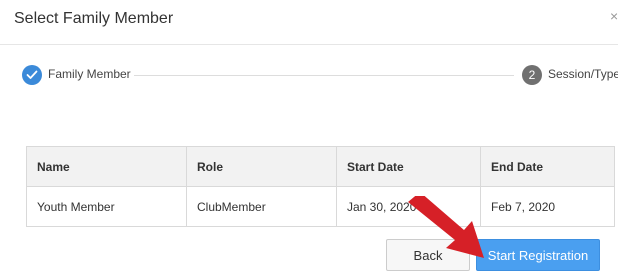 Image resolution: width=618 pixels, height=271 pixels. Describe the element at coordinates (547, 166) in the screenshot. I see `column-header-end-date: End Date` at that location.